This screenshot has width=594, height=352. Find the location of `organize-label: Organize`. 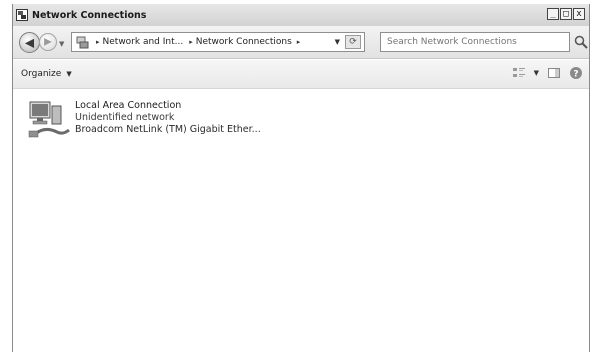

organize-label: Organize is located at coordinates (41, 74).